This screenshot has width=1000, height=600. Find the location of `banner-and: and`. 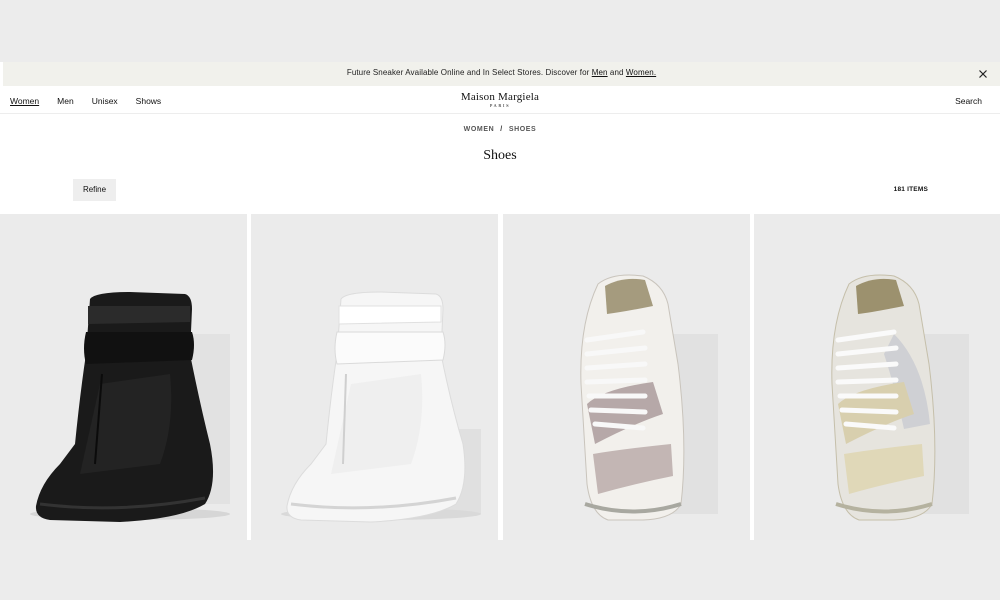

banner-and: and is located at coordinates (616, 72).